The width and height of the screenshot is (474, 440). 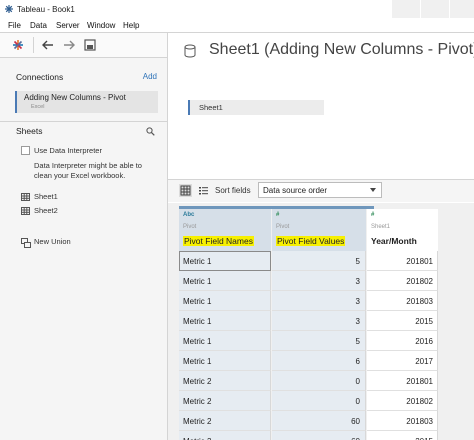 I want to click on column-name: Pivot Field Names, so click(x=218, y=241).